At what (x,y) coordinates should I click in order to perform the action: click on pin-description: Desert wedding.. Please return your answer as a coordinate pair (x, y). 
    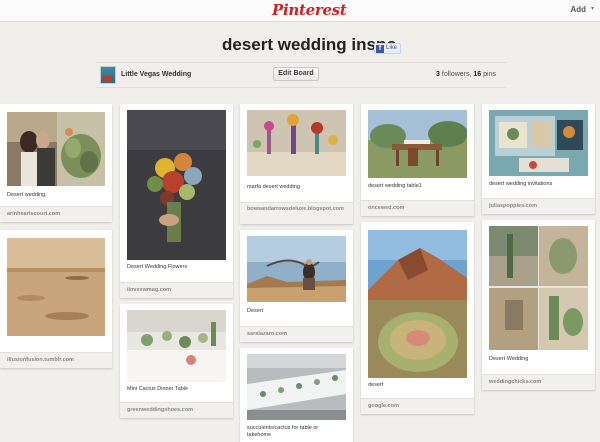
    Looking at the image, I should click on (27, 195).